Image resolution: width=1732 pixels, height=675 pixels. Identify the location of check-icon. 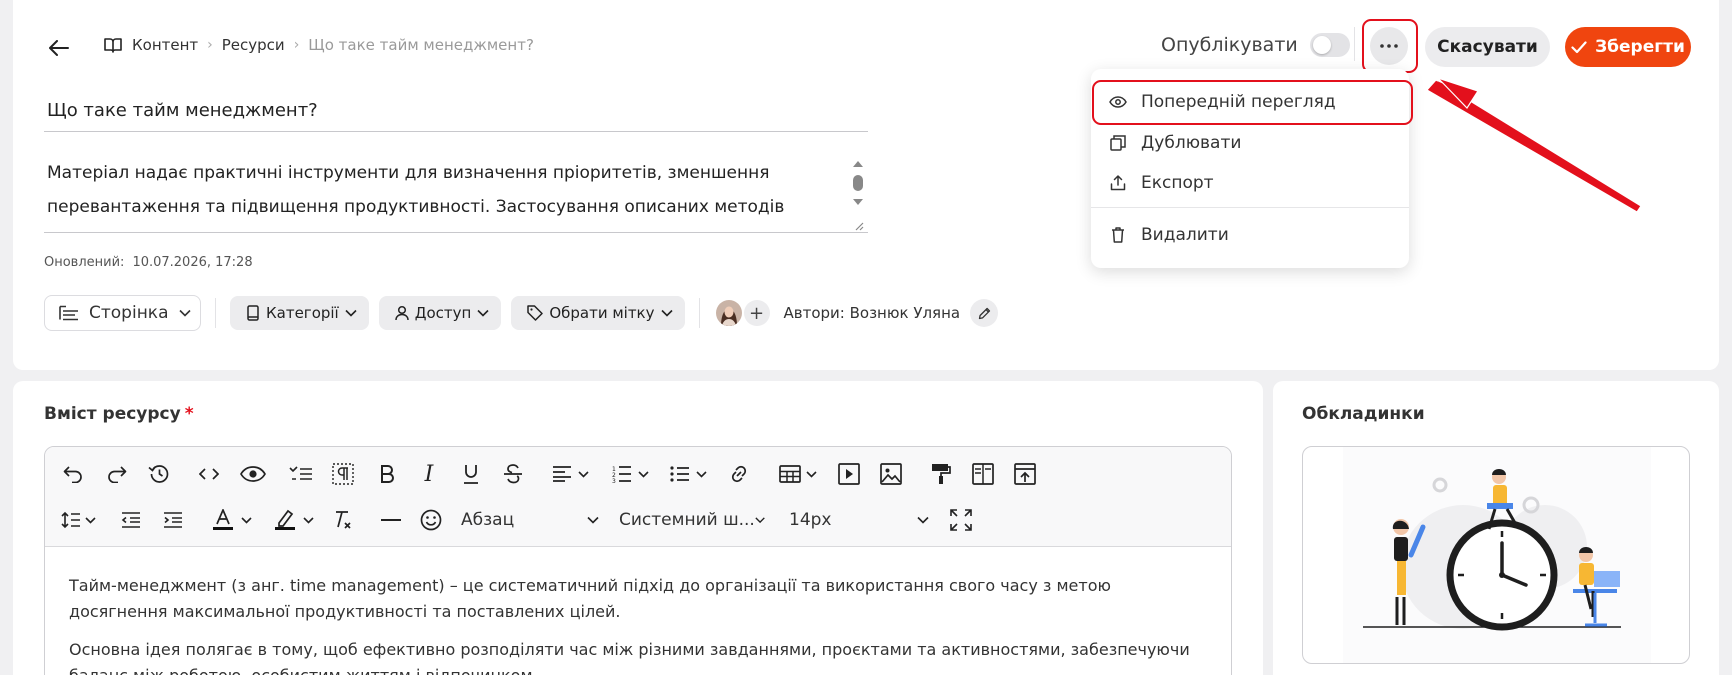
(1579, 46).